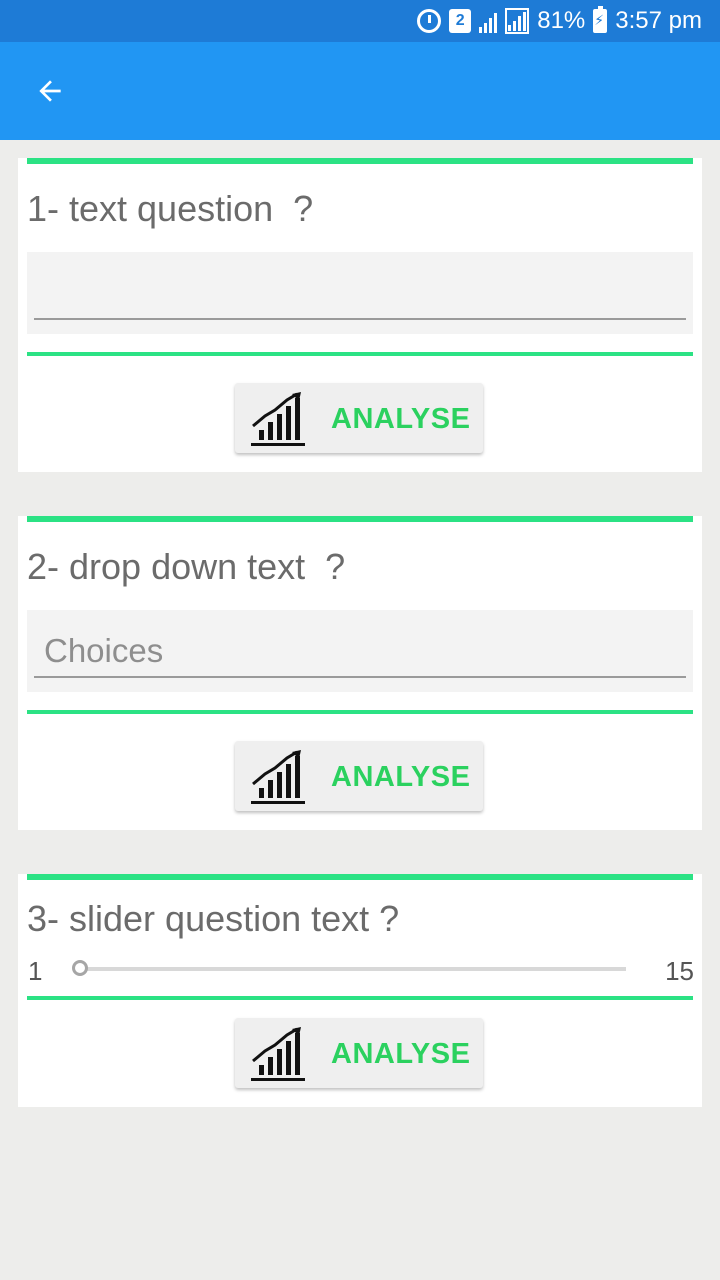 Image resolution: width=720 pixels, height=1280 pixels. I want to click on alarm-icon, so click(429, 21).